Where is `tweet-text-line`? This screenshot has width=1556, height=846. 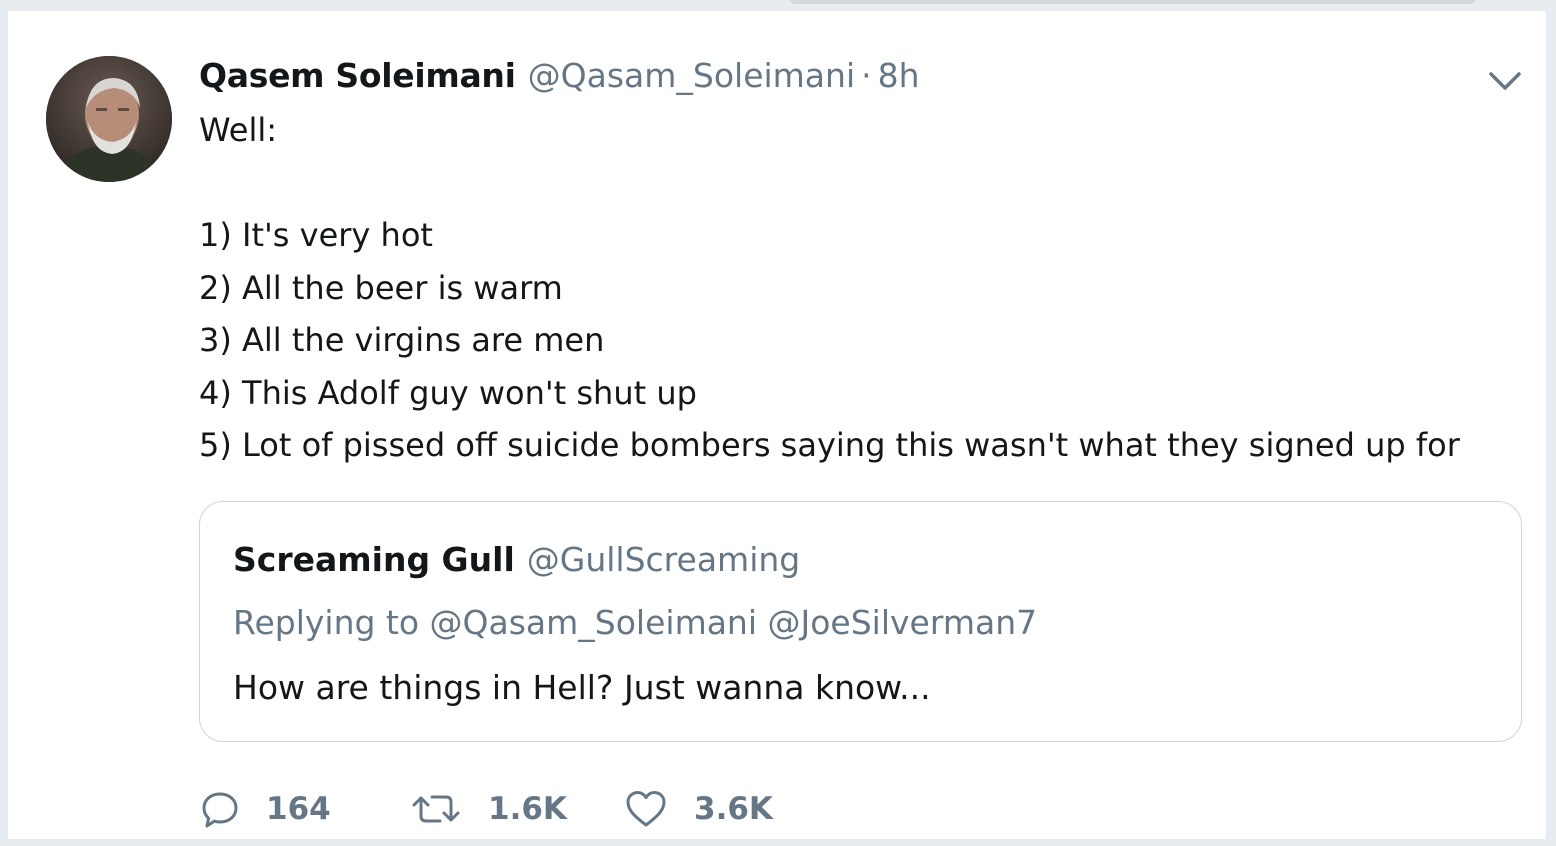 tweet-text-line is located at coordinates (859, 183).